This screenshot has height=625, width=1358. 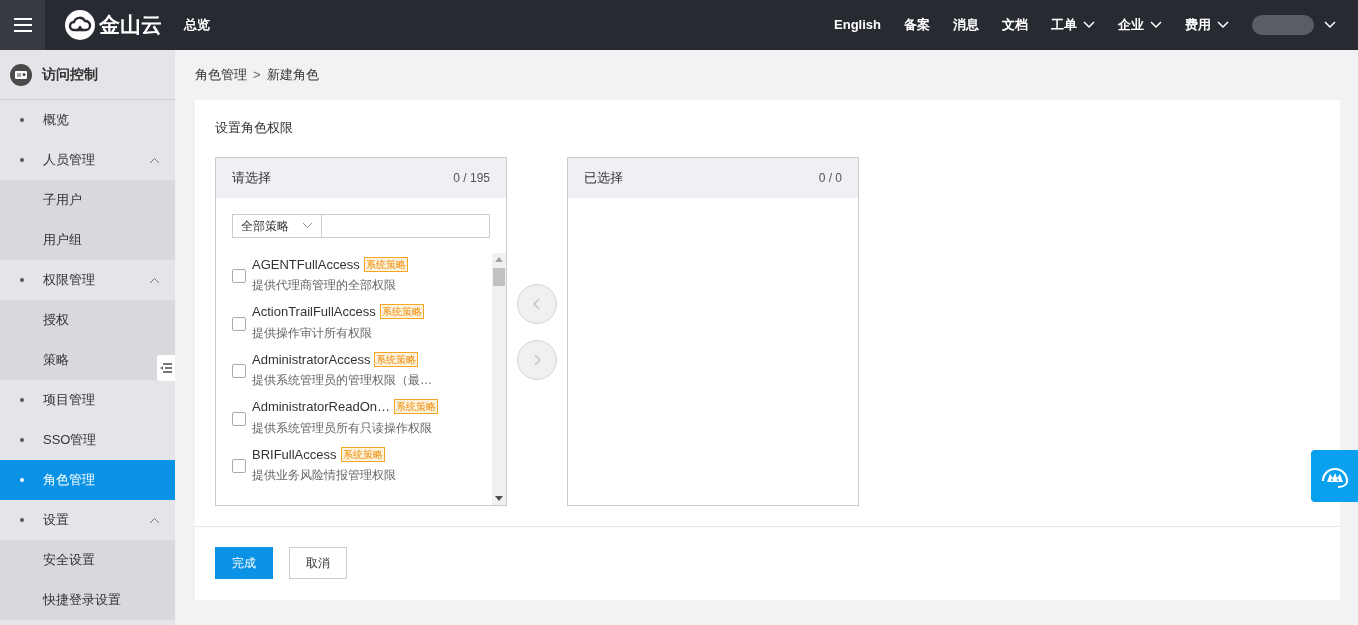 What do you see at coordinates (87, 520) in the screenshot?
I see `sidebar-item: 设置` at bounding box center [87, 520].